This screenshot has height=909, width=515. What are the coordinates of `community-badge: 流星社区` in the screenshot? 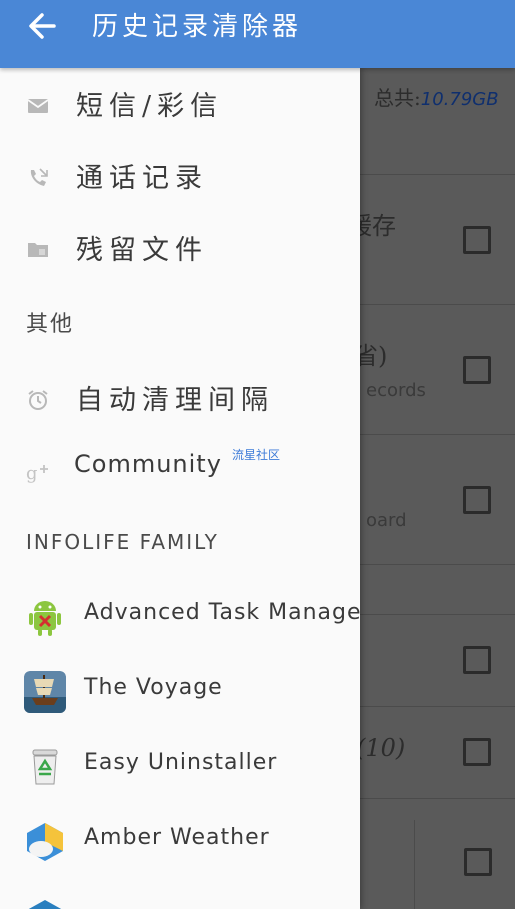 It's located at (256, 454).